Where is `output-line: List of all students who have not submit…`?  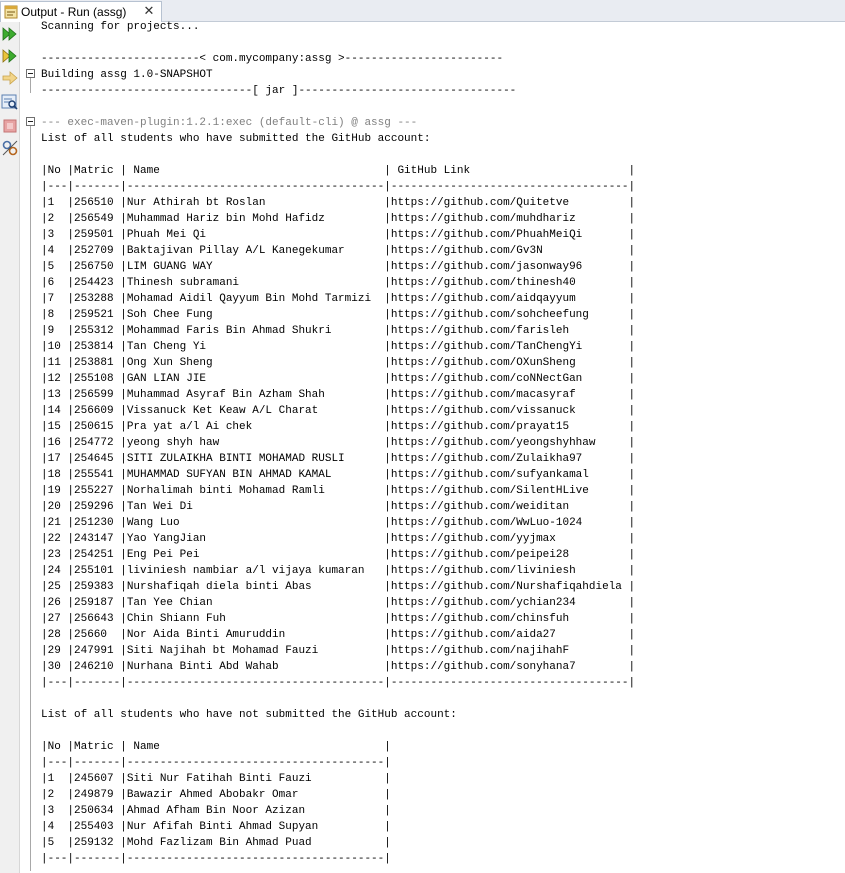 output-line: List of all students who have not submit… is located at coordinates (249, 715).